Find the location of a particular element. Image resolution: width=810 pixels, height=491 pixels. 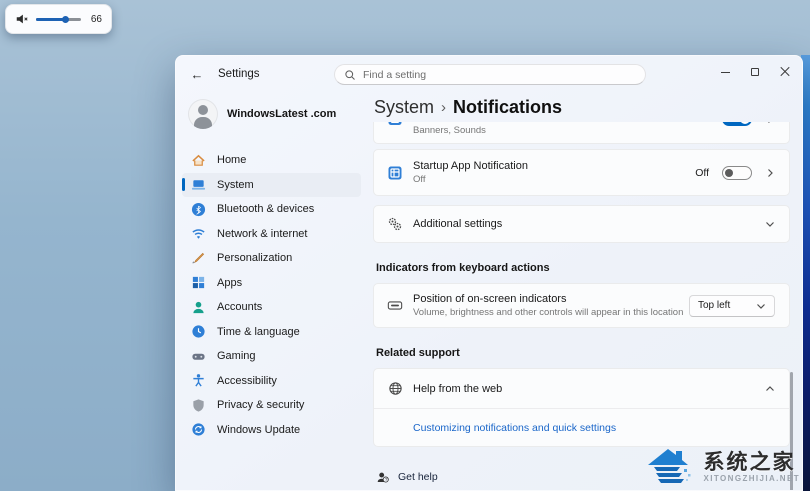

watermark-subtitle: XITONGZHIJIA.NET is located at coordinates (751, 479).